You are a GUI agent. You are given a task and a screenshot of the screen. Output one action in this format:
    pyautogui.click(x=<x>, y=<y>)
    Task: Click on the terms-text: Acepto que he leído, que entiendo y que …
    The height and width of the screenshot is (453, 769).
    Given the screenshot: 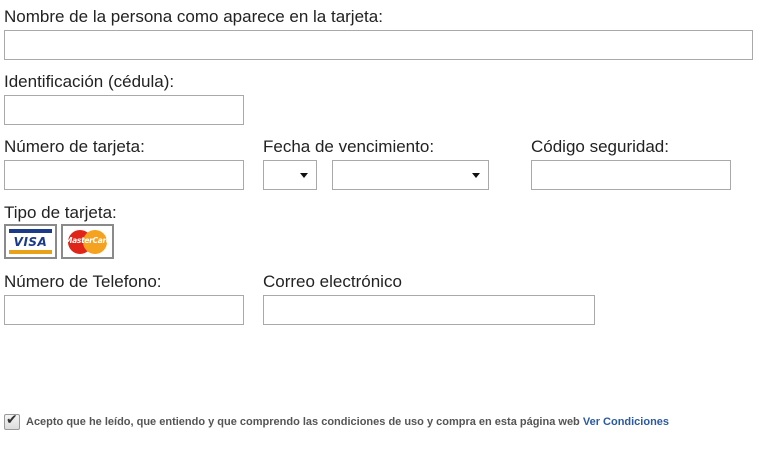 What is the action you would take?
    pyautogui.click(x=303, y=422)
    